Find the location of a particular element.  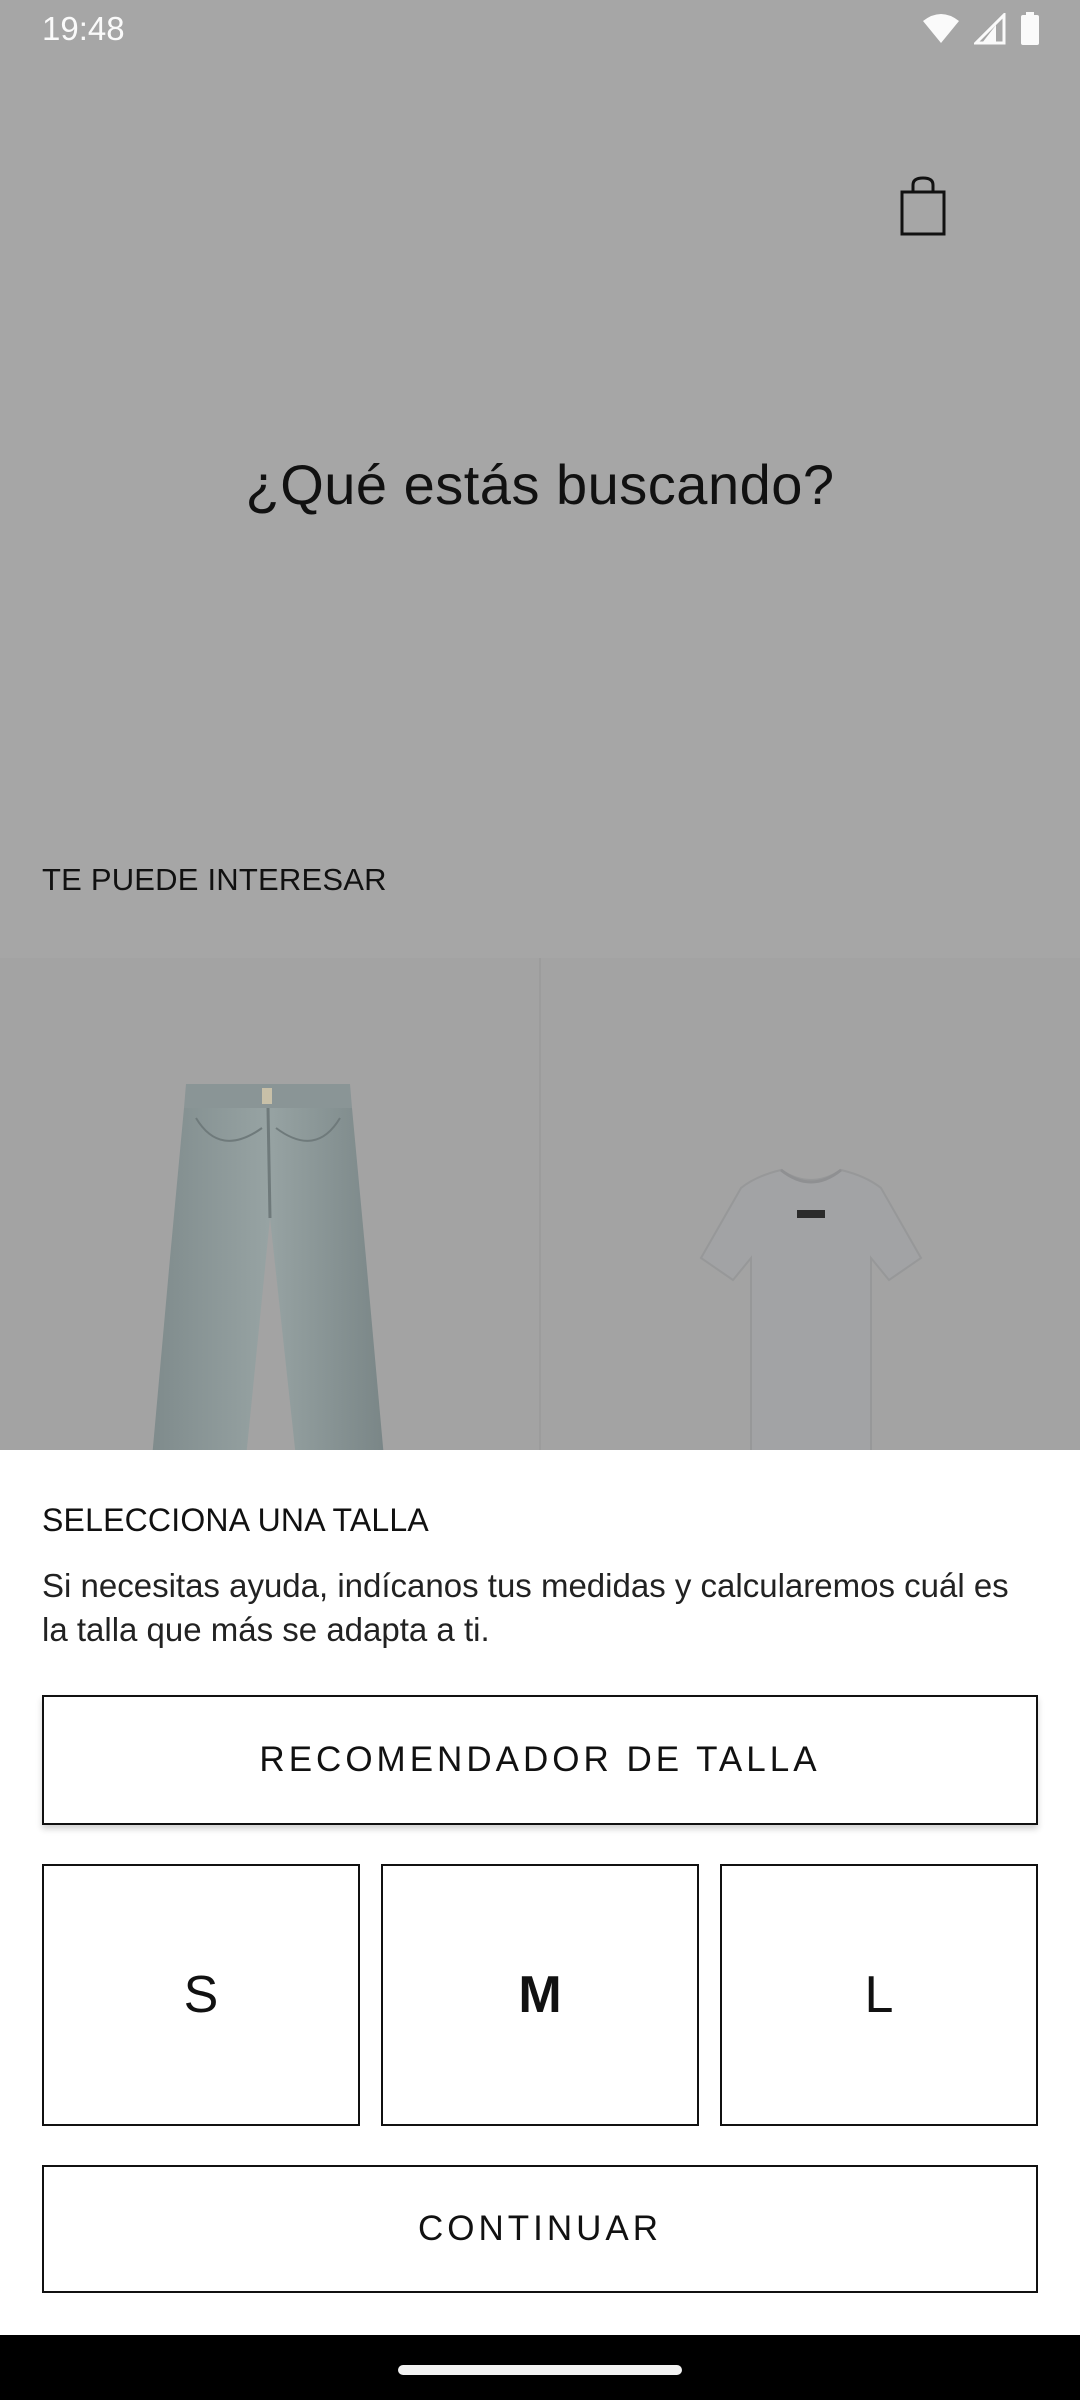

home-gesture-handle is located at coordinates (540, 2370).